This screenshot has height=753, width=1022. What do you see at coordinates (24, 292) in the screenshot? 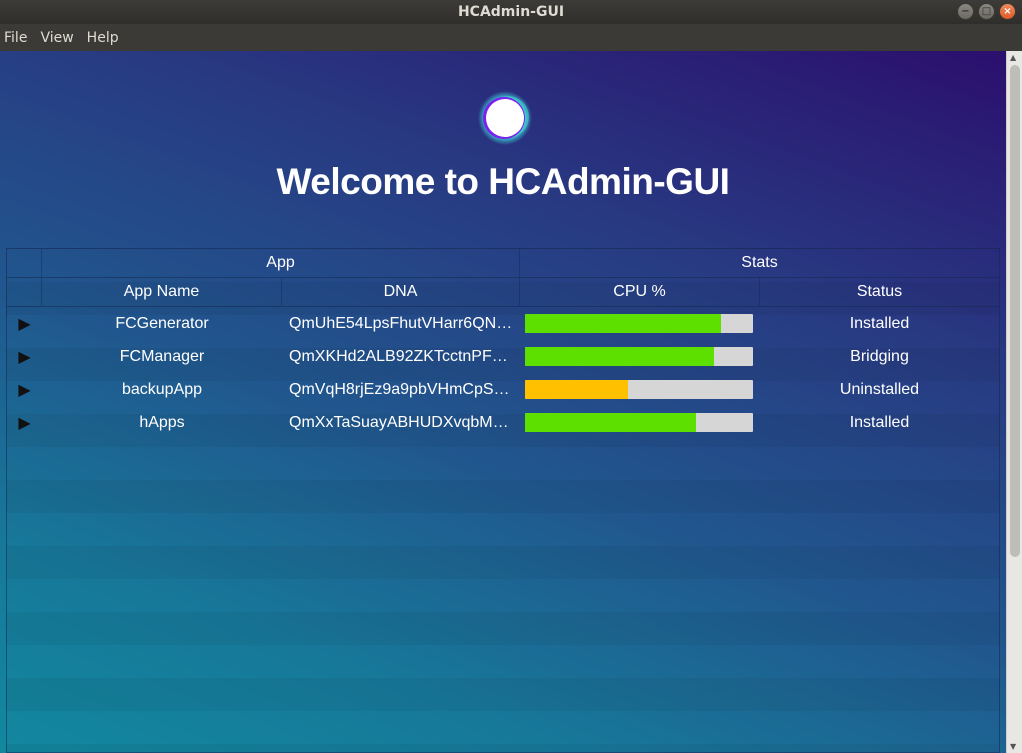
I see `column-header-expander` at bounding box center [24, 292].